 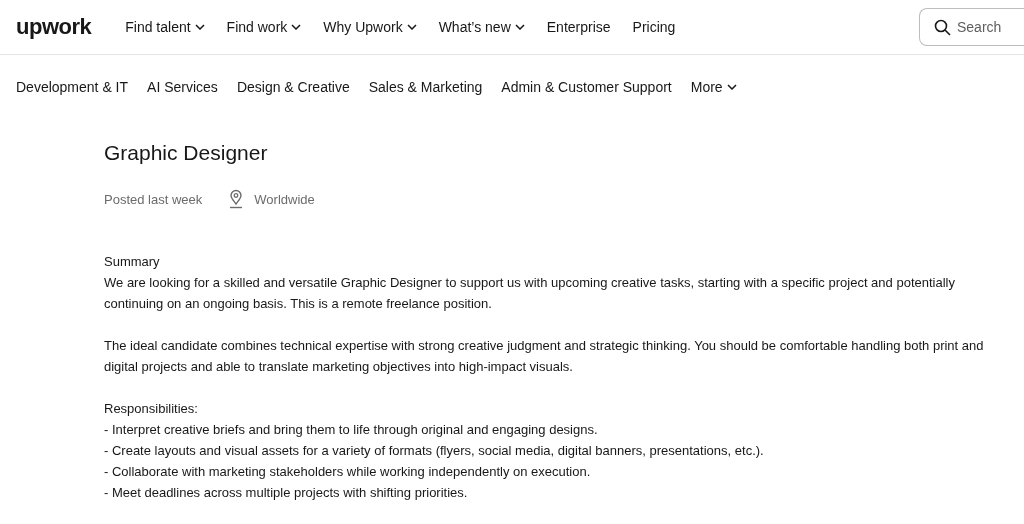 I want to click on category-link: AI Services, so click(x=182, y=87).